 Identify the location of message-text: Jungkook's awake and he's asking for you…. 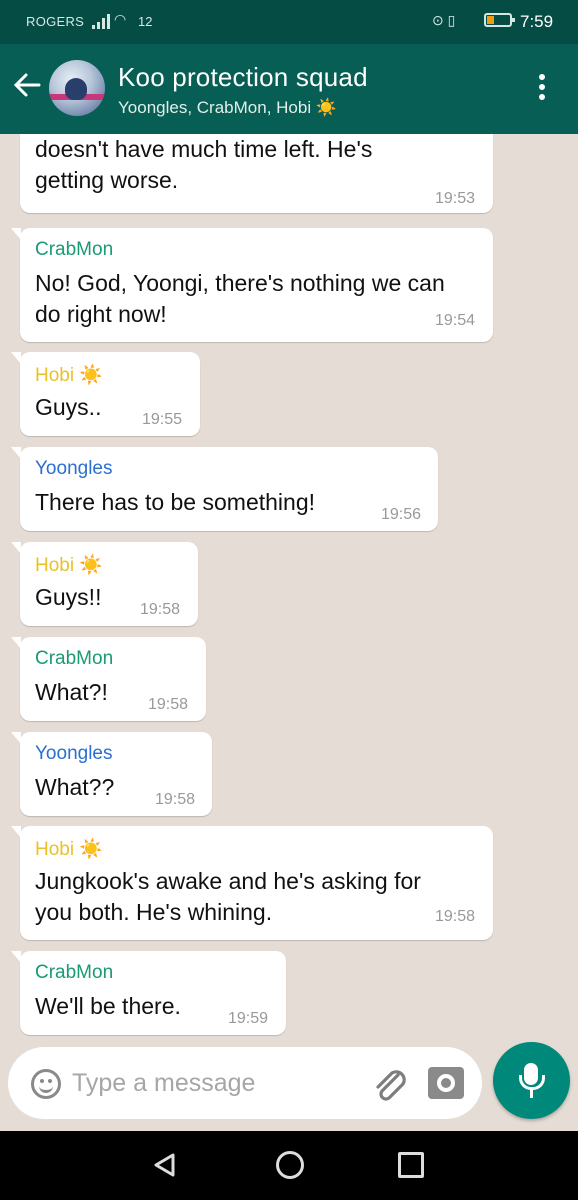
(228, 896).